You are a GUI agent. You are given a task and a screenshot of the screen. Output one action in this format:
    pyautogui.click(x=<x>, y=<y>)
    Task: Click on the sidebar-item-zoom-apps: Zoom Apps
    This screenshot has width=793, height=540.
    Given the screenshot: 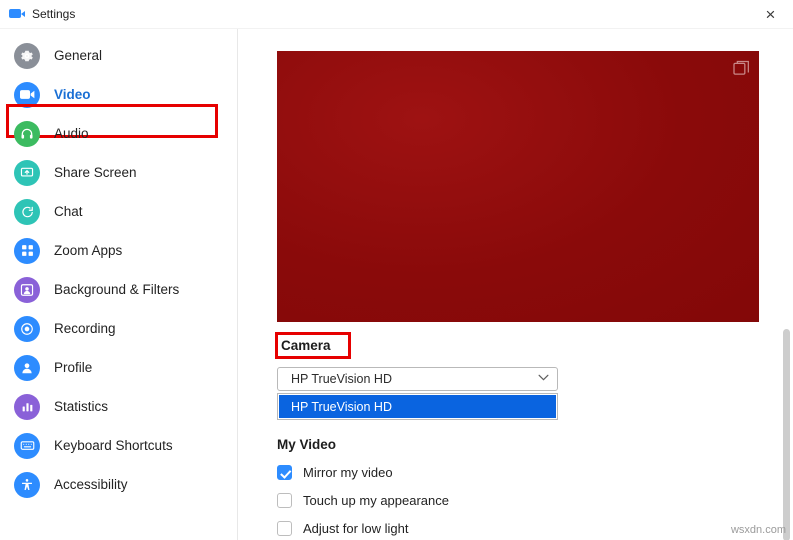 What is the action you would take?
    pyautogui.click(x=118, y=250)
    